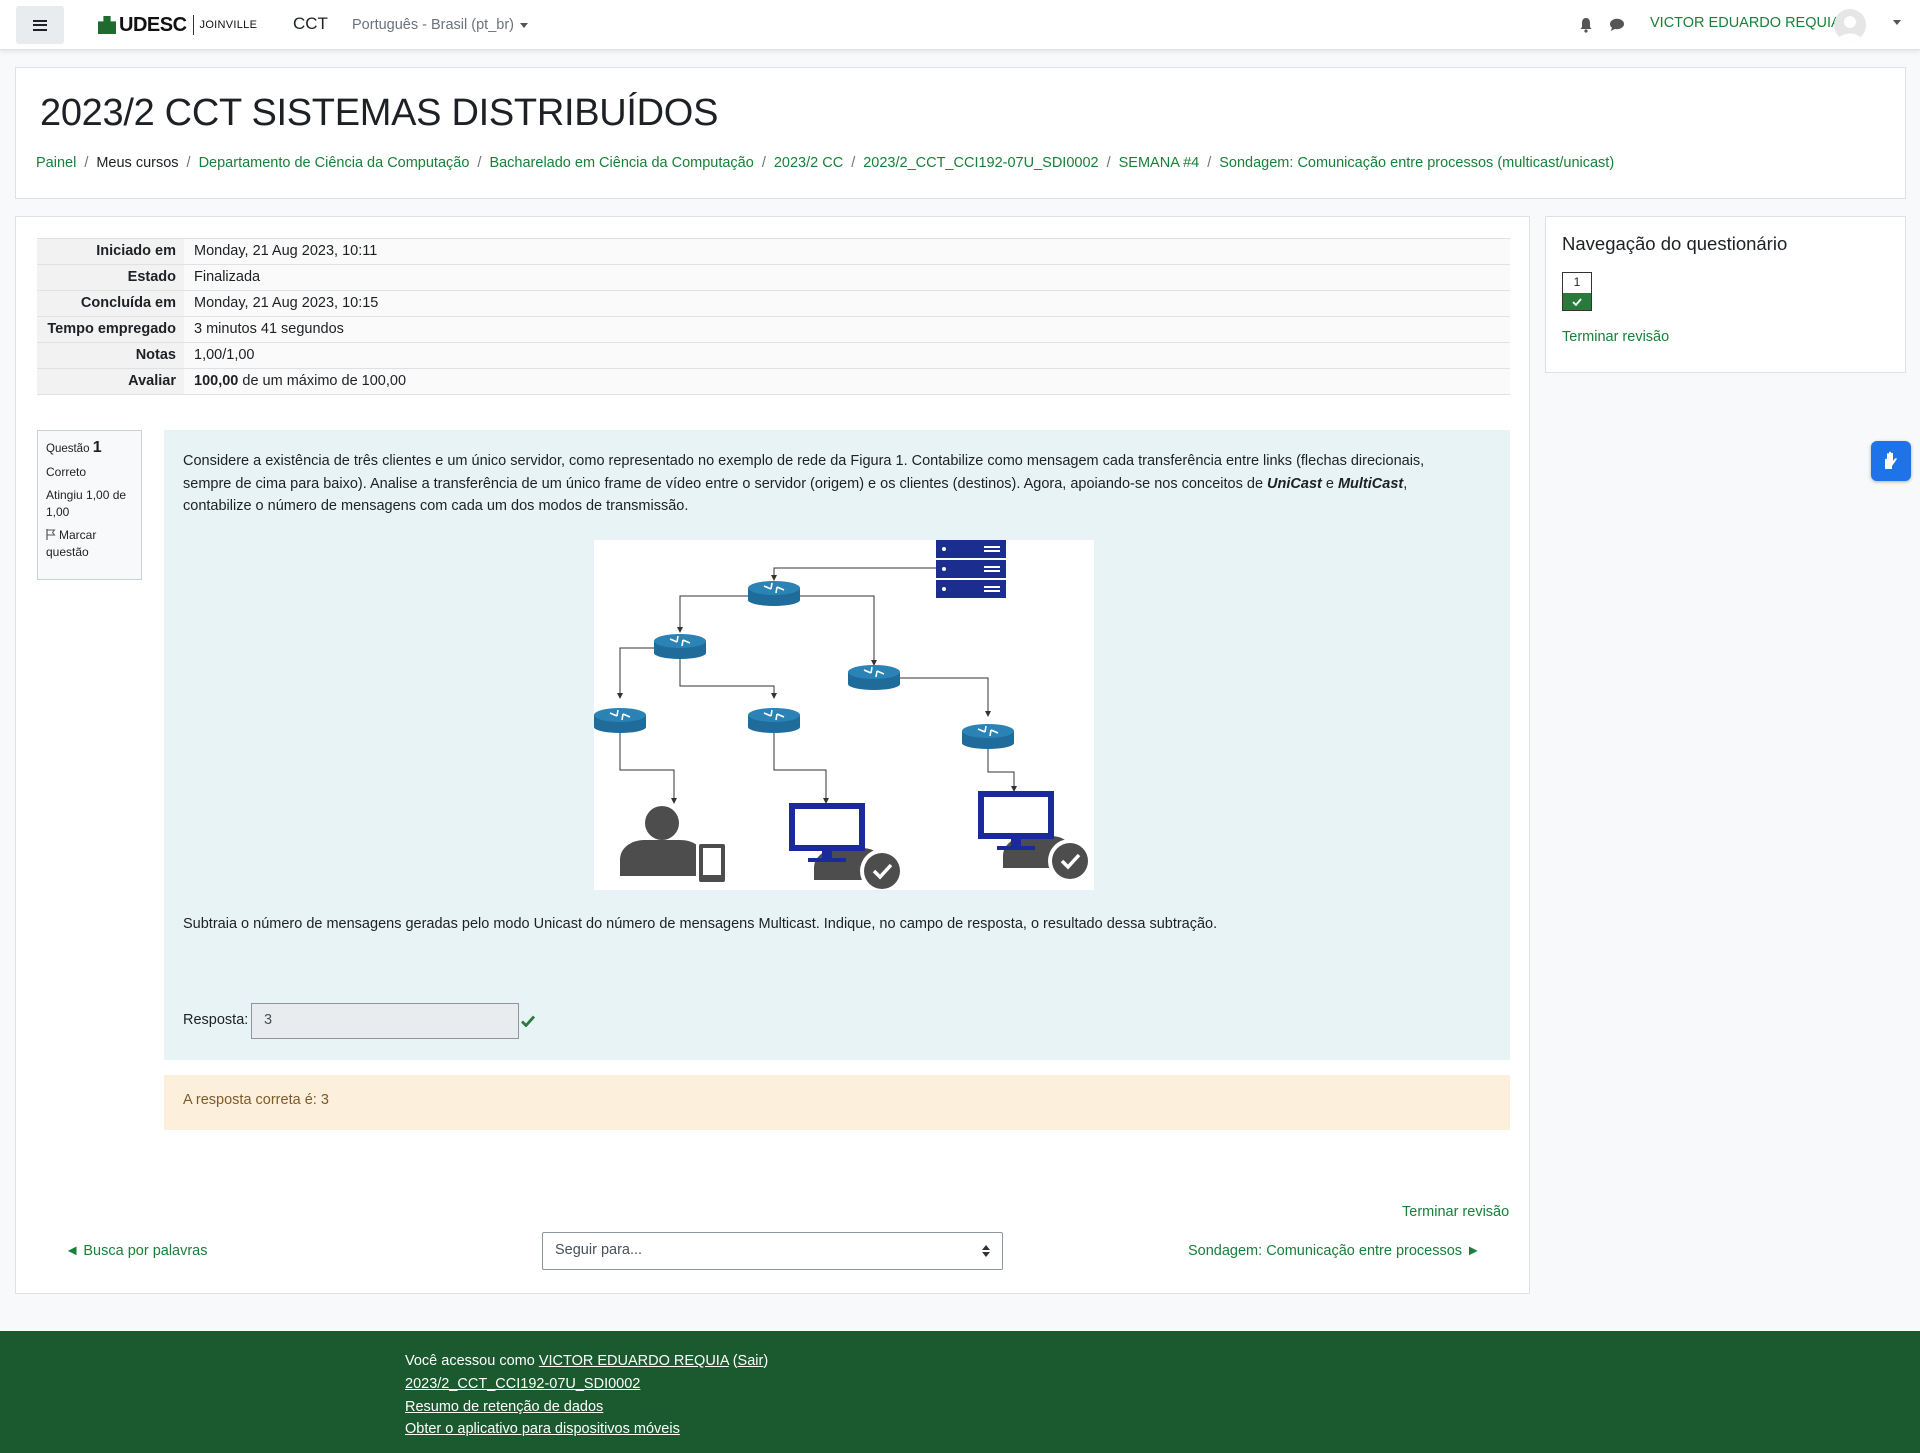 This screenshot has width=1920, height=1453. Describe the element at coordinates (110, 277) in the screenshot. I see `summary-label-state: Estado` at that location.